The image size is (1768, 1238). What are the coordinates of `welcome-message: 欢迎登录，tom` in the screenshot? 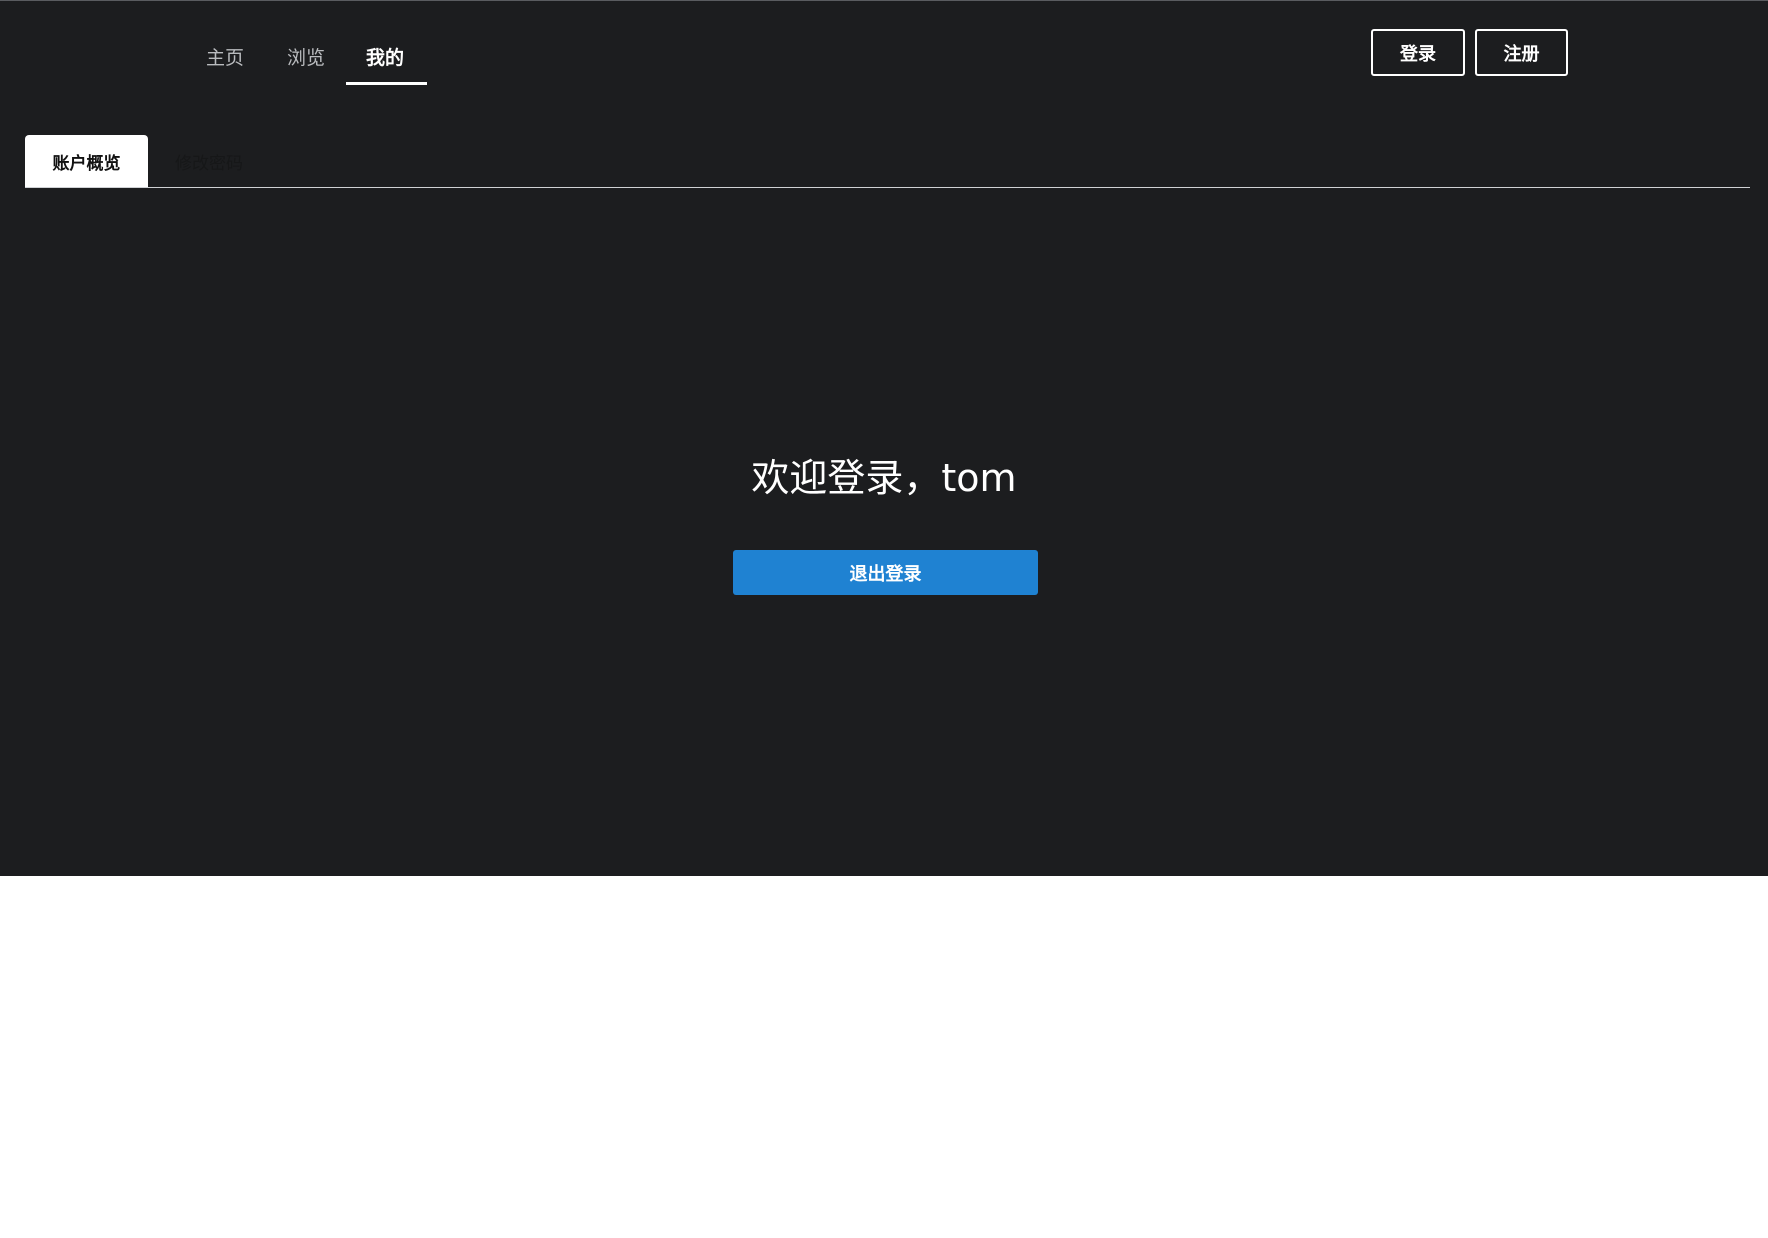 It's located at (884, 478).